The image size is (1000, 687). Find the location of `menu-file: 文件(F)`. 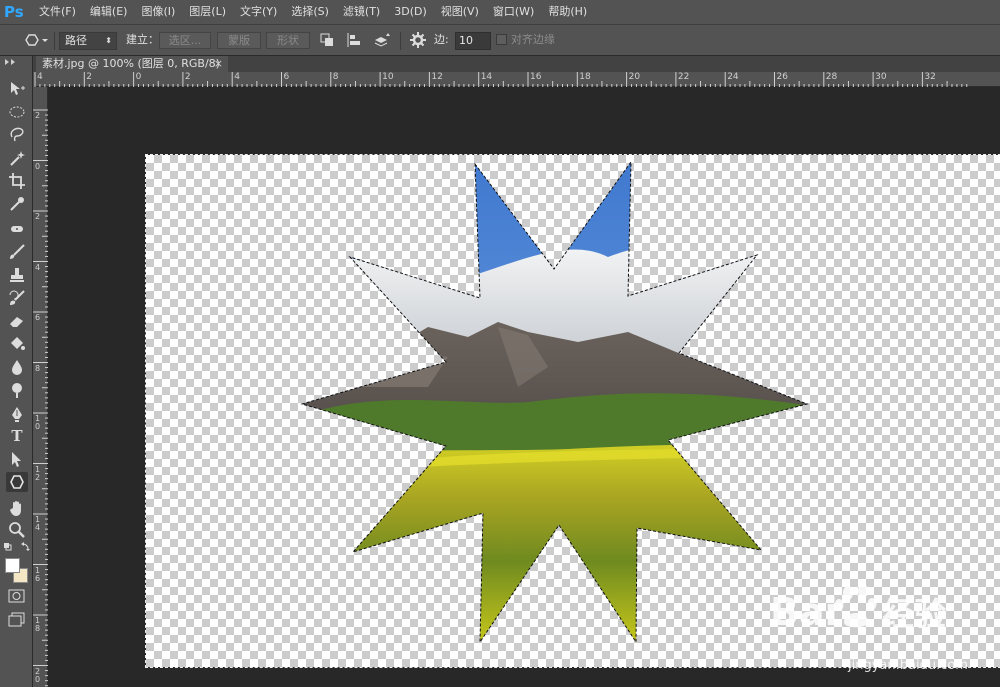

menu-file: 文件(F) is located at coordinates (57, 12).